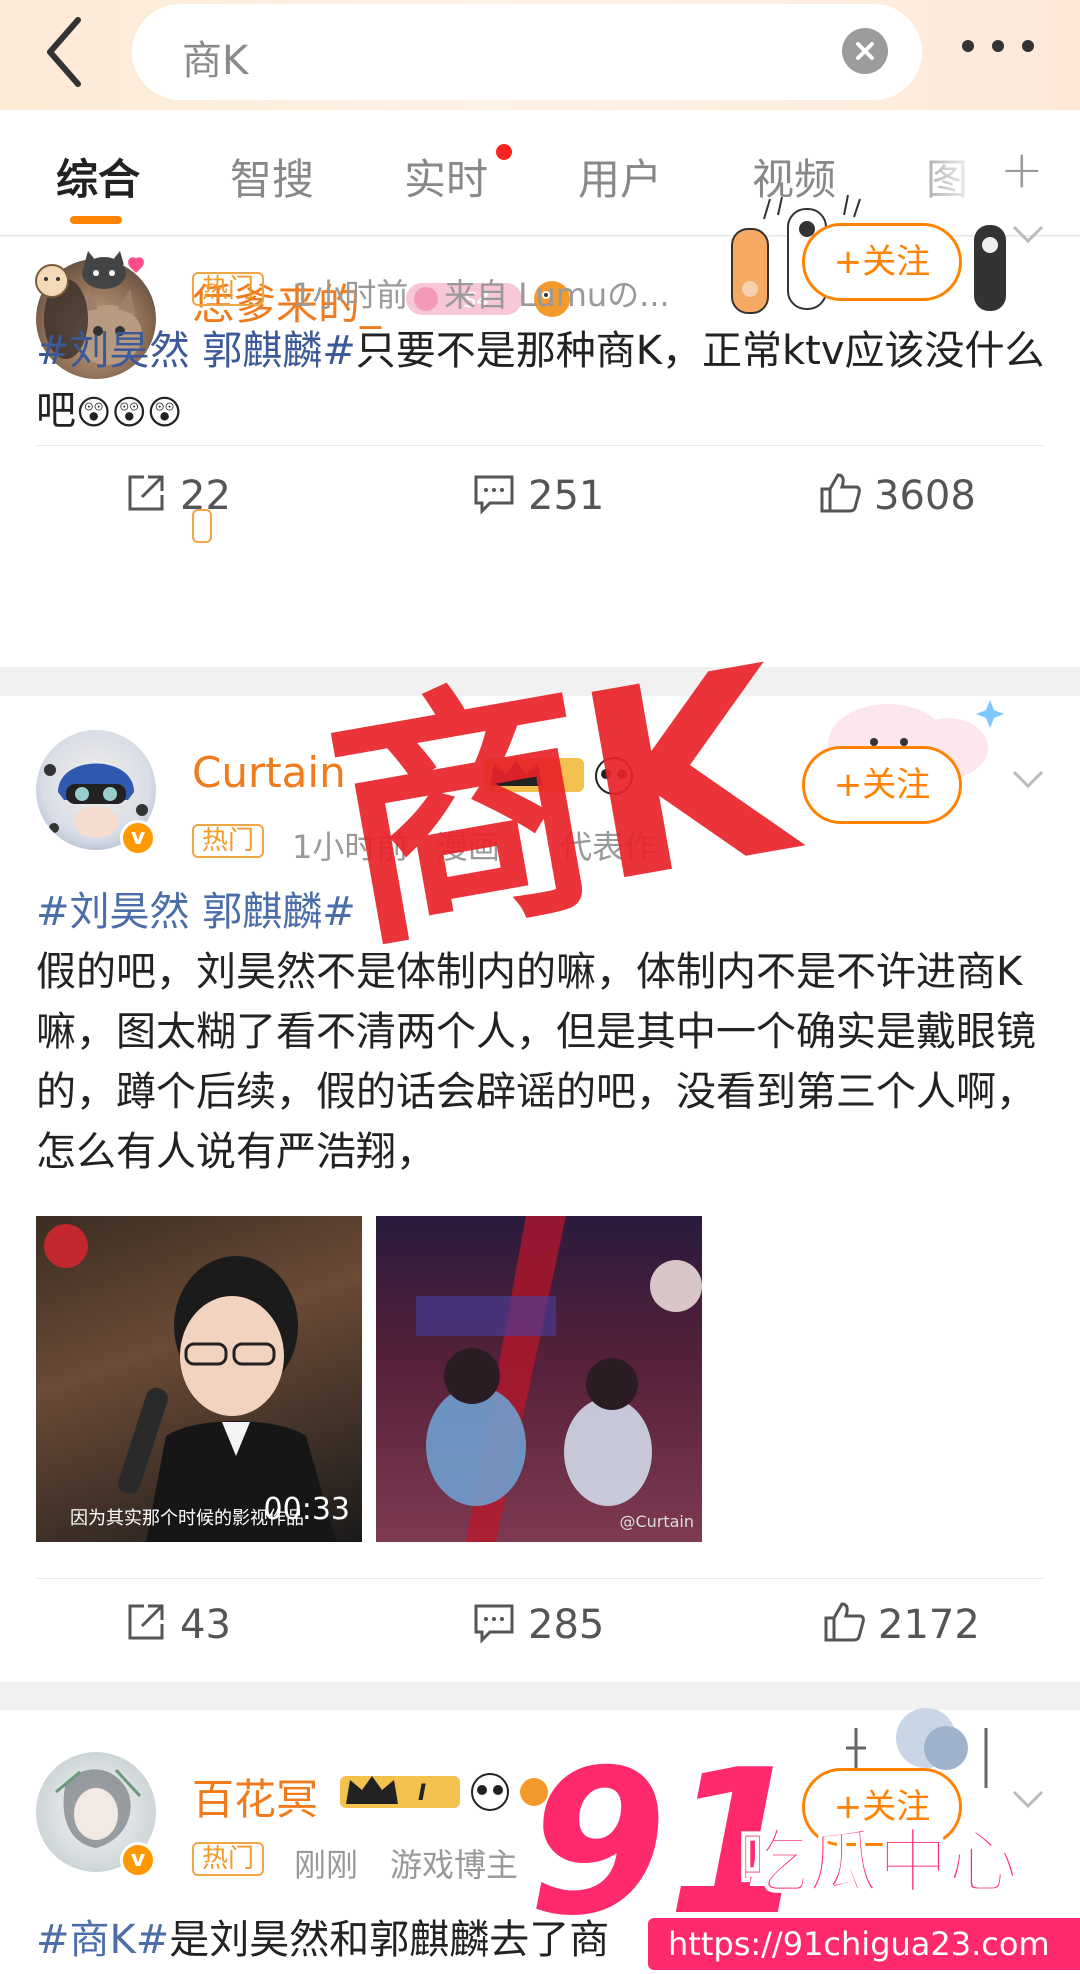 The image size is (1080, 1974). I want to click on comment-button: 251, so click(538, 495).